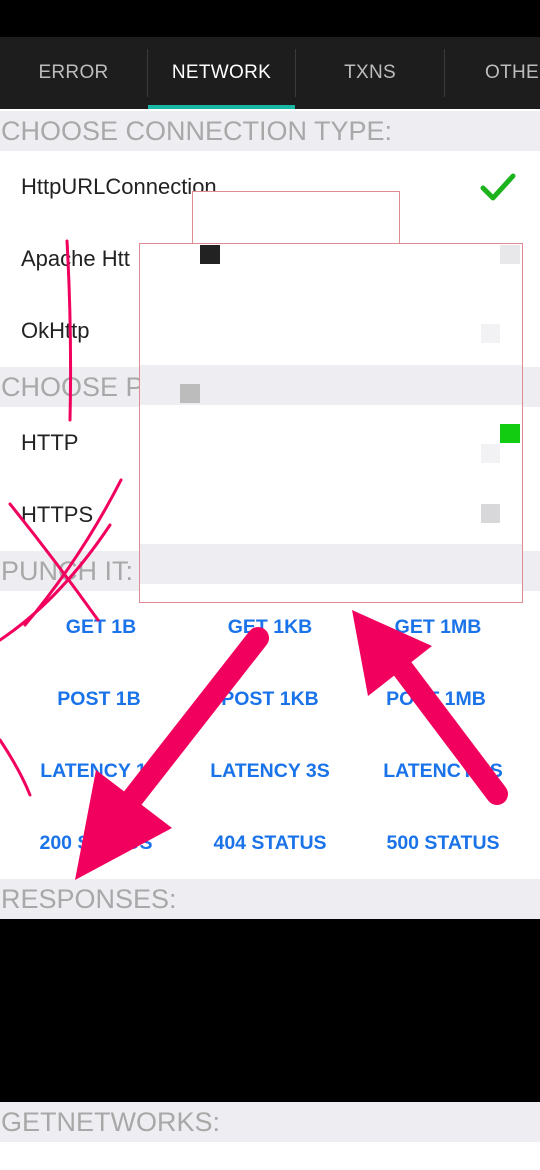 The image size is (540, 1170). What do you see at coordinates (99, 699) in the screenshot?
I see `post-1b-button: POST 1B` at bounding box center [99, 699].